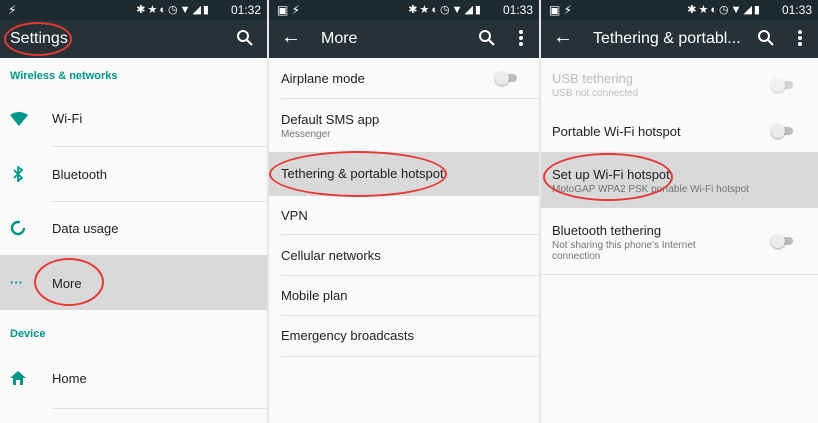 Image resolution: width=818 pixels, height=423 pixels. Describe the element at coordinates (67, 283) in the screenshot. I see `settings-item-label: More` at that location.